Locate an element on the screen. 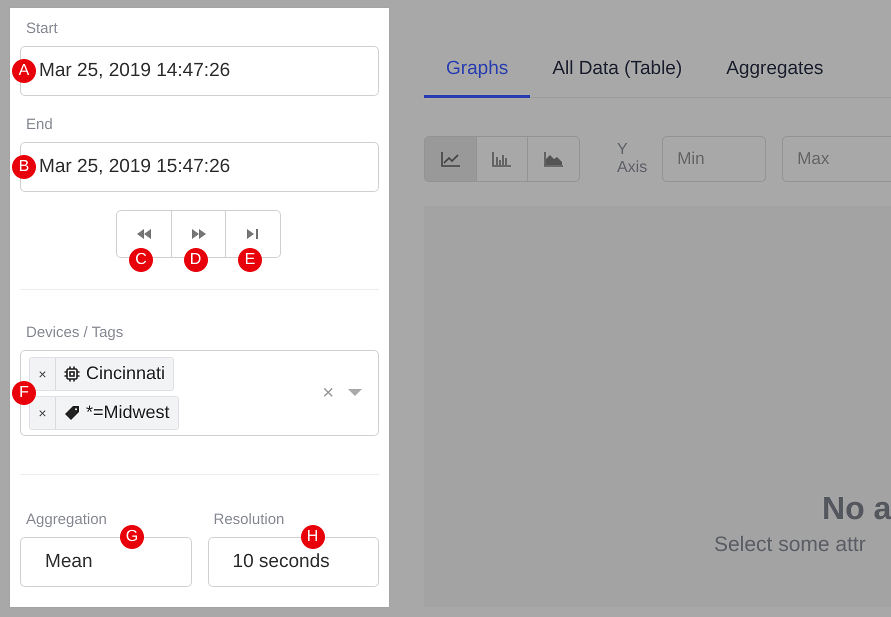 The width and height of the screenshot is (891, 617). rewind-icon is located at coordinates (144, 234).